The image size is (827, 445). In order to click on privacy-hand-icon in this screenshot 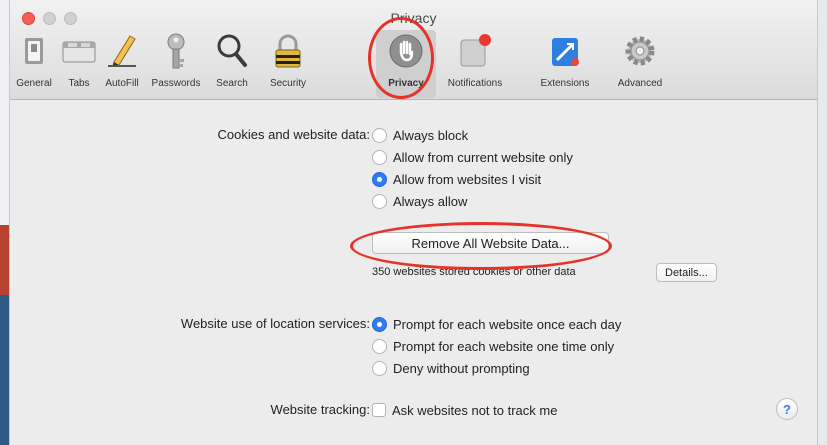, I will do `click(406, 51)`.